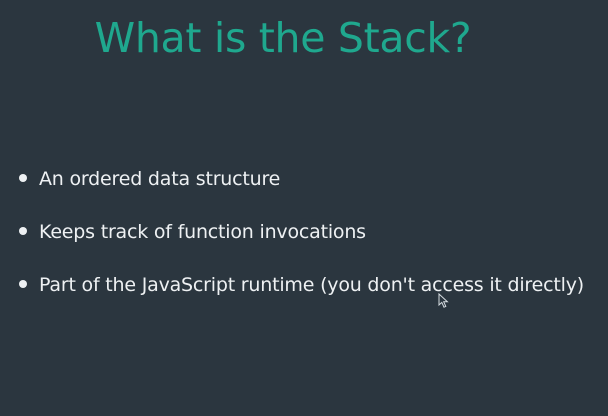  I want to click on bullet-text: Keeps track of function invocations, so click(202, 232).